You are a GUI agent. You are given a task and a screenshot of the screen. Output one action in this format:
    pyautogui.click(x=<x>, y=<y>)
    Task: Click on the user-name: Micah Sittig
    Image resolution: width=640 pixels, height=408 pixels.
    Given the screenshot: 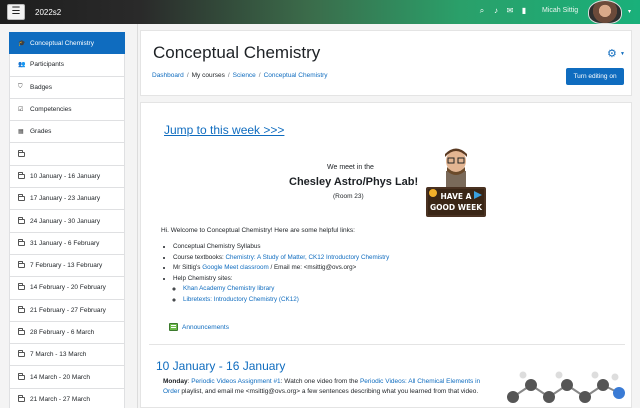 What is the action you would take?
    pyautogui.click(x=560, y=10)
    